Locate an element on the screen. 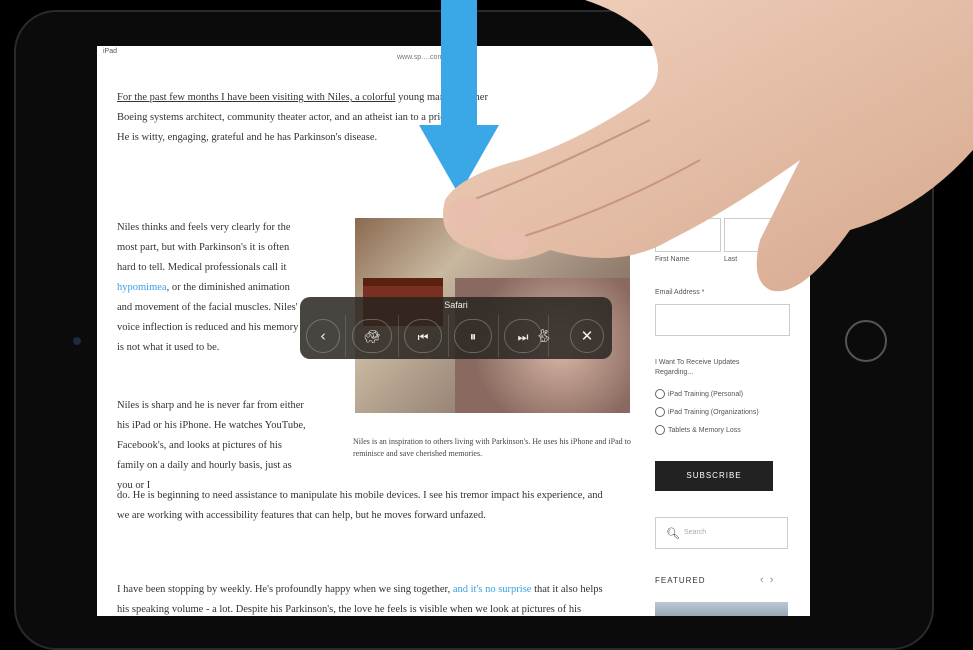 This screenshot has width=973, height=650. pause-button: ⏸ is located at coordinates (473, 336).